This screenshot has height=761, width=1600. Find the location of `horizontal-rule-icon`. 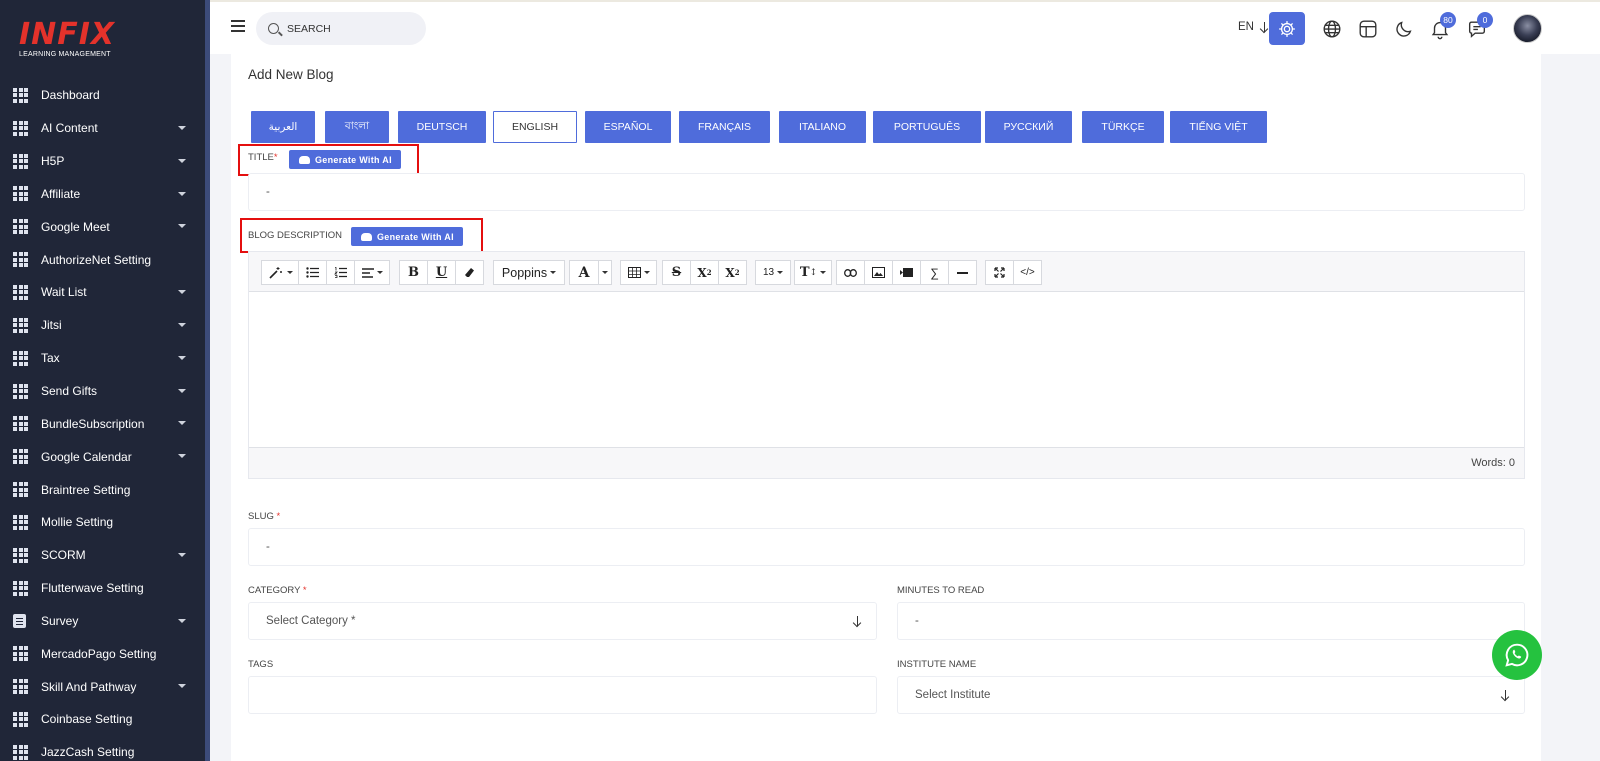

horizontal-rule-icon is located at coordinates (962, 272).